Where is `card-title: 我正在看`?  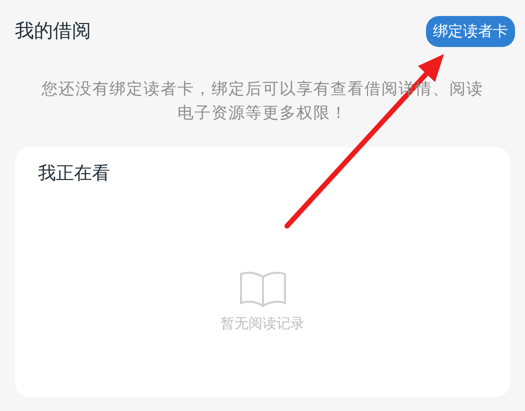
card-title: 我正在看 is located at coordinates (74, 173).